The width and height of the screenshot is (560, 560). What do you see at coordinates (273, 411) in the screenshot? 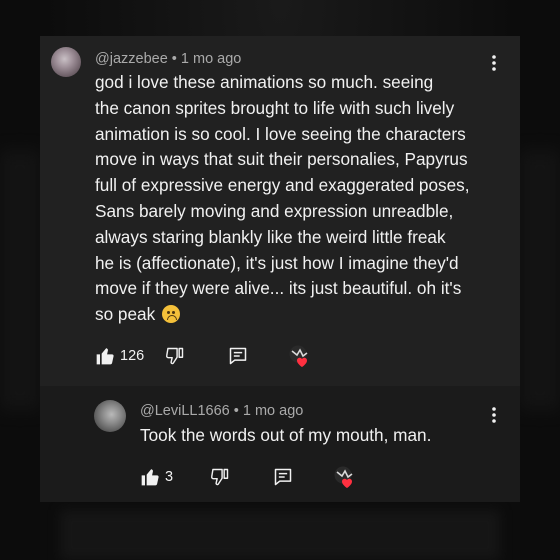
I see `reply-time: 1 mo ago` at bounding box center [273, 411].